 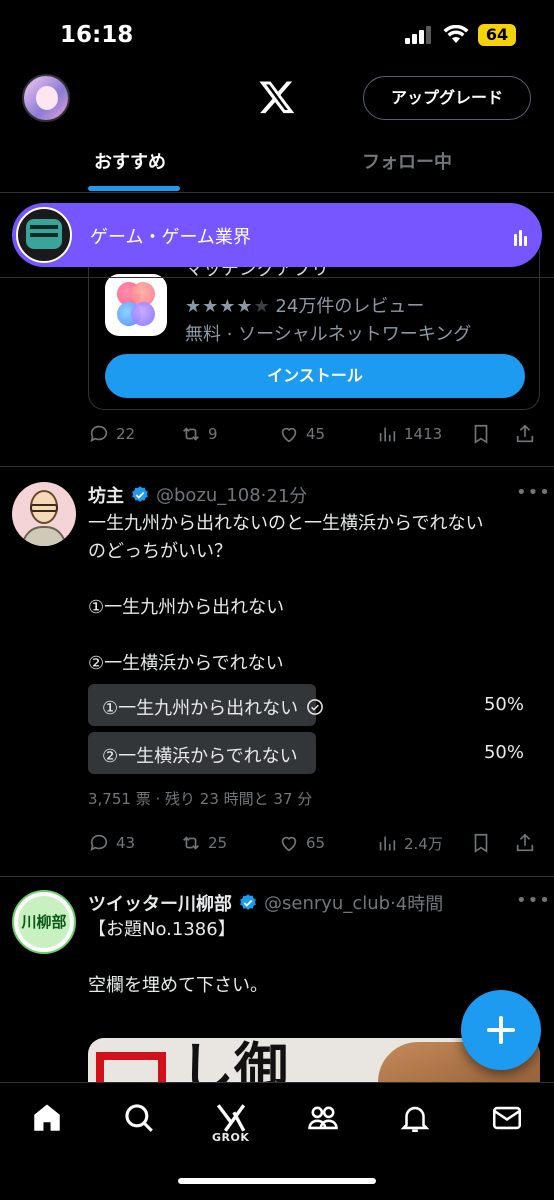 I want to click on post-header: ツイッター川柳部 @senryu_club · 4時間, so click(x=265, y=903).